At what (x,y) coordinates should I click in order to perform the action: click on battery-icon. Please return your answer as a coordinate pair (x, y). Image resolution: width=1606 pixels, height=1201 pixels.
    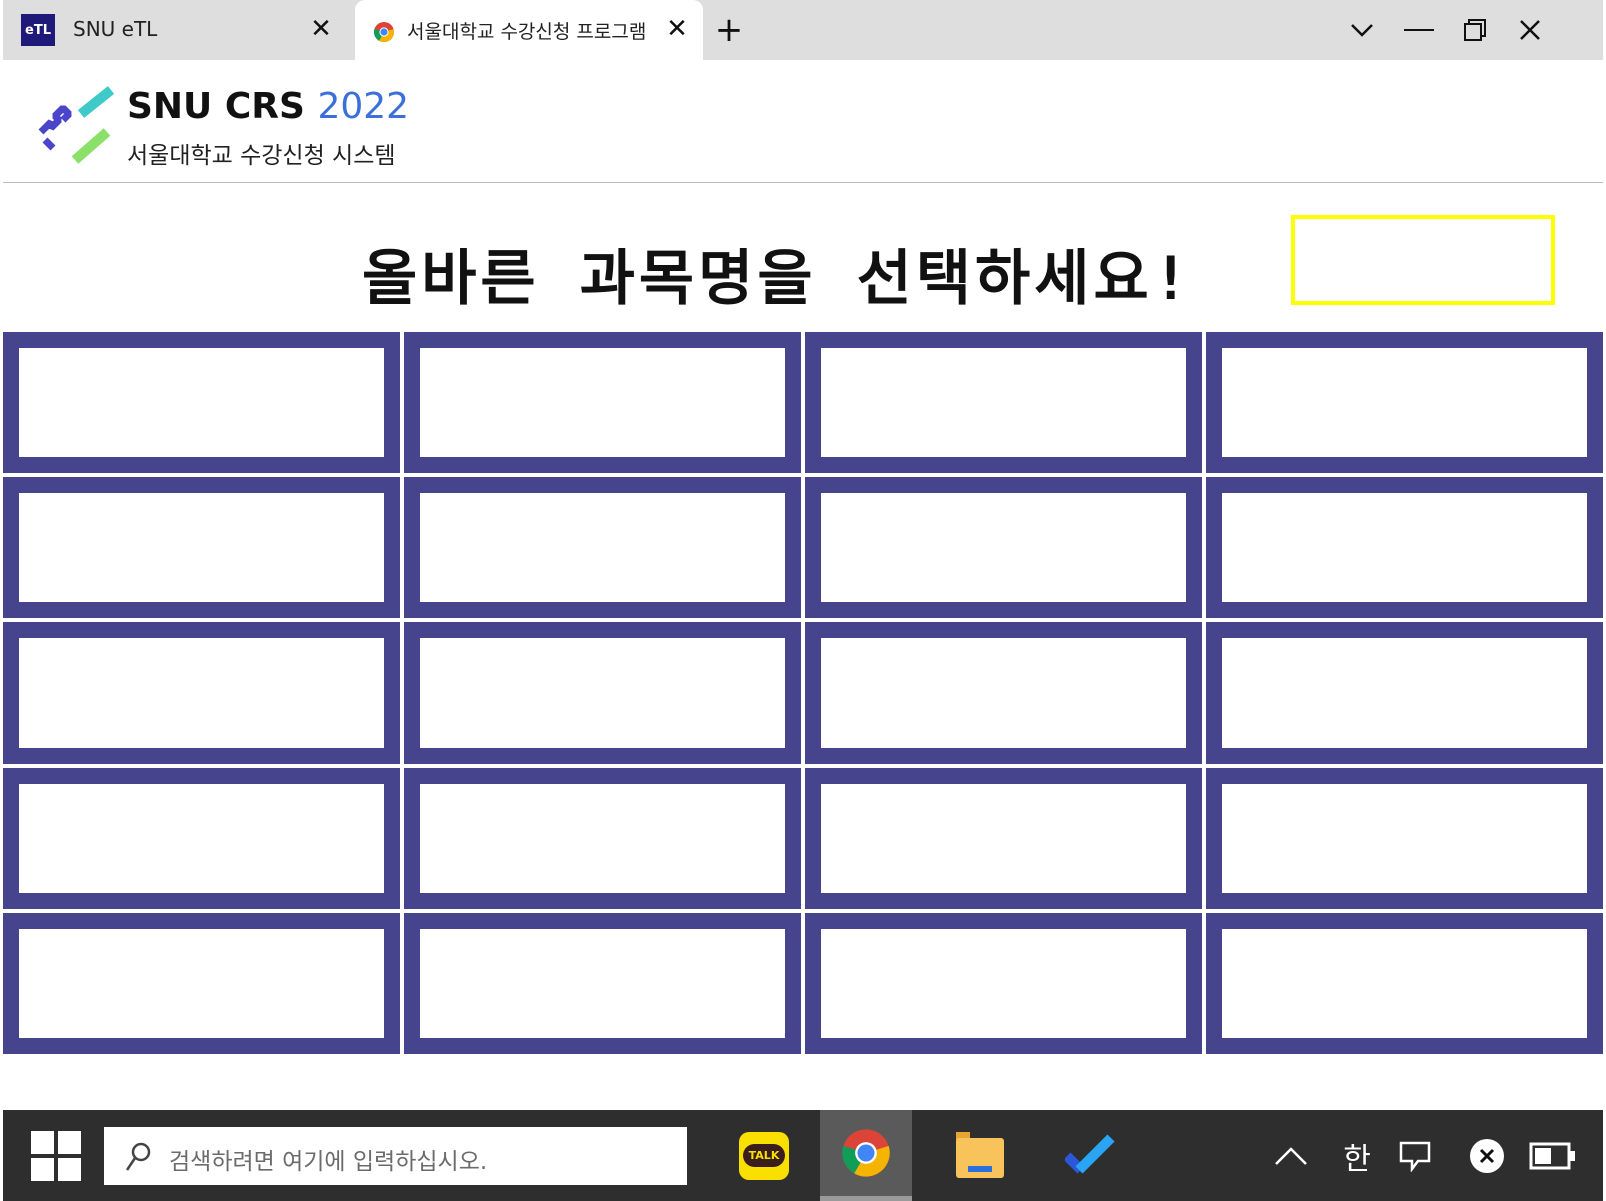
    Looking at the image, I should click on (1553, 1155).